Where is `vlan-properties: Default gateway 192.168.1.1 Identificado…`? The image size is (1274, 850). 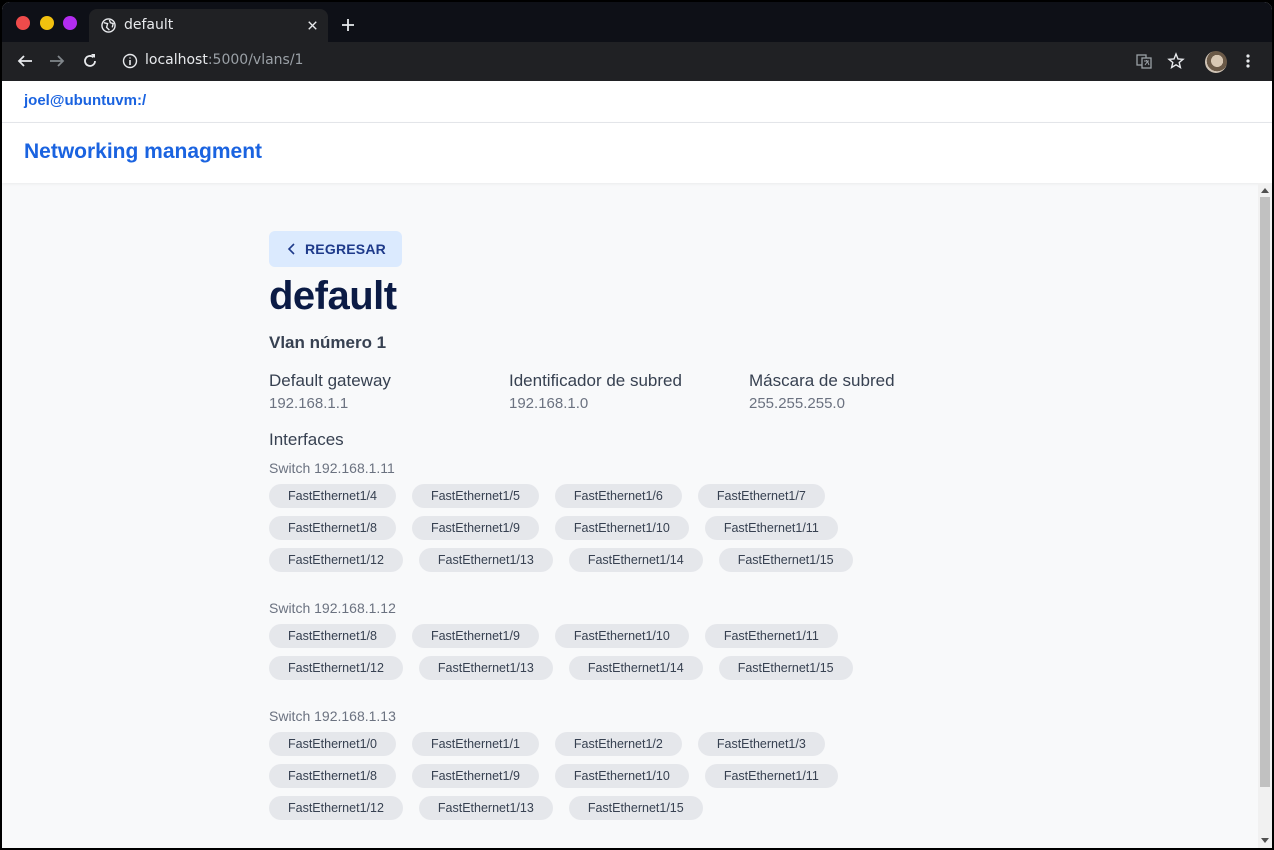 vlan-properties: Default gateway 192.168.1.1 Identificado… is located at coordinates (629, 391).